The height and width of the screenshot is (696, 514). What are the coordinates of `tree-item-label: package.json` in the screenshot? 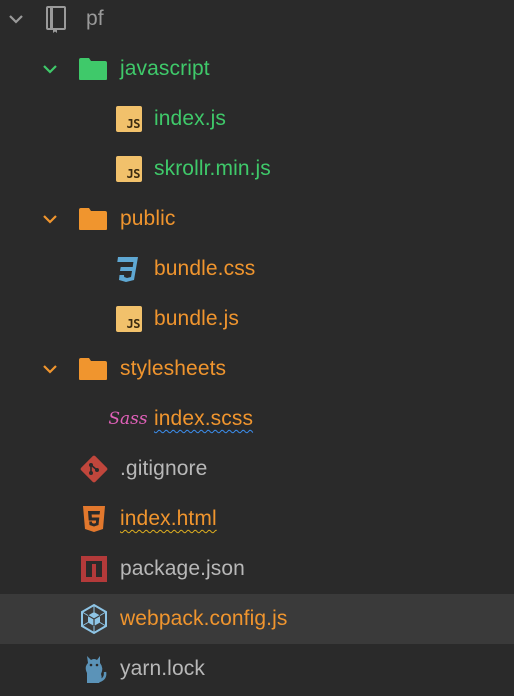 It's located at (182, 568).